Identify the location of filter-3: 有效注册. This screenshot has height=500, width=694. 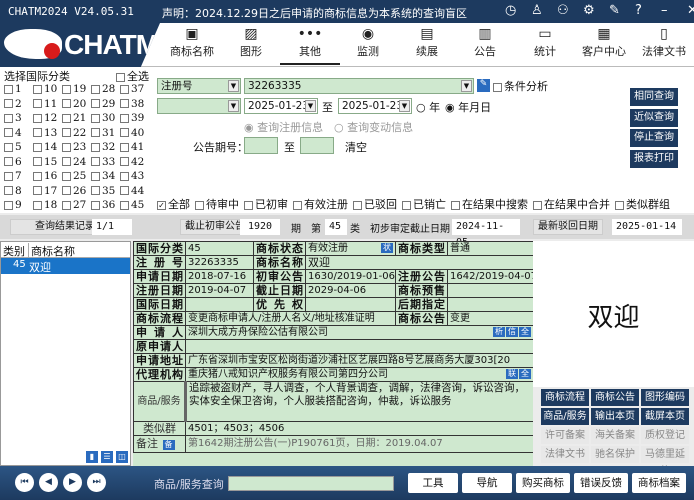
(320, 204).